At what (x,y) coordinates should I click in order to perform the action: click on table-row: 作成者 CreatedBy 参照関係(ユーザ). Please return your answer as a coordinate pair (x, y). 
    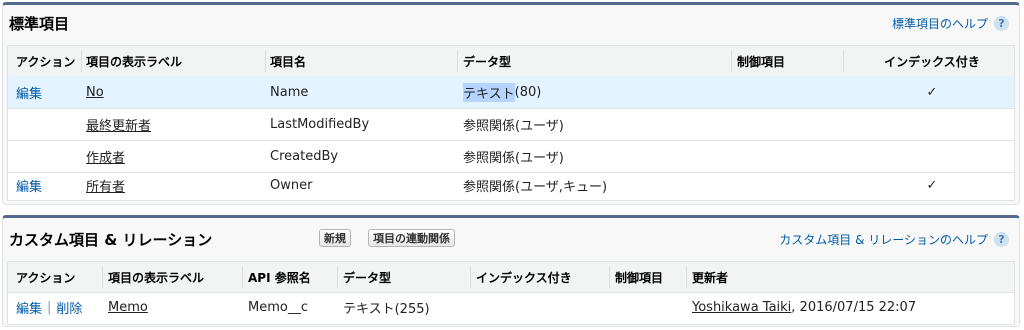
    Looking at the image, I should click on (511, 156).